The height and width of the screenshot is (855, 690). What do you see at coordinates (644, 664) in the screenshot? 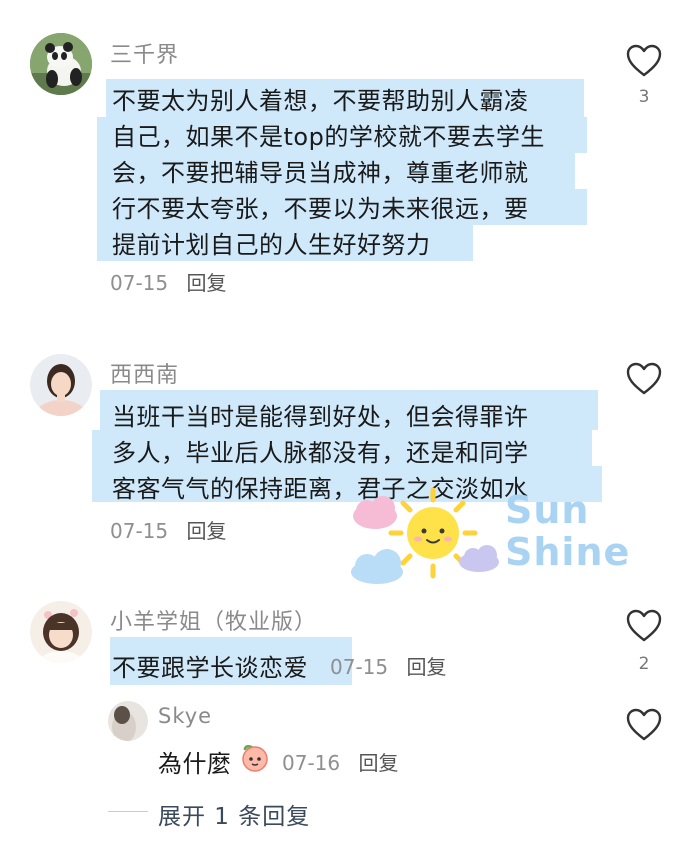
I see `like-count: 2` at bounding box center [644, 664].